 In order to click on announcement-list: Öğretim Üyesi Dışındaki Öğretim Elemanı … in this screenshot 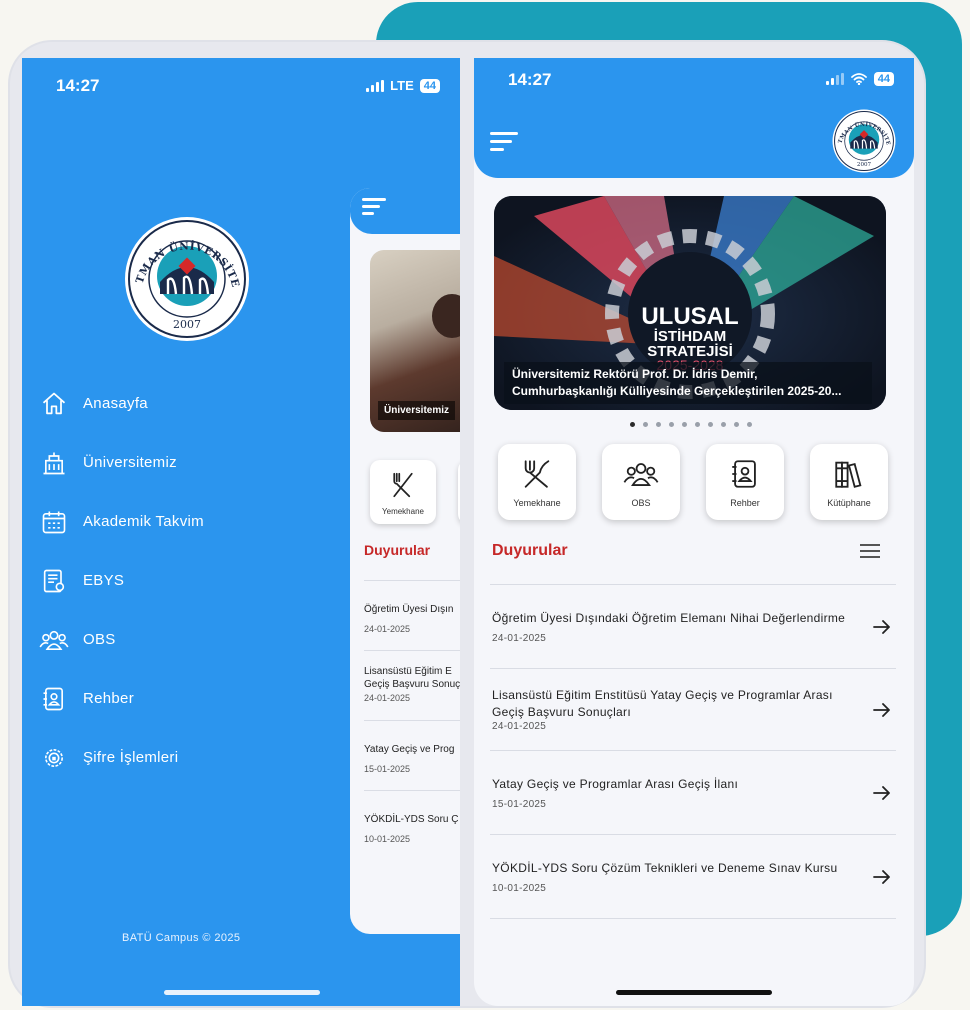, I will do `click(693, 751)`.